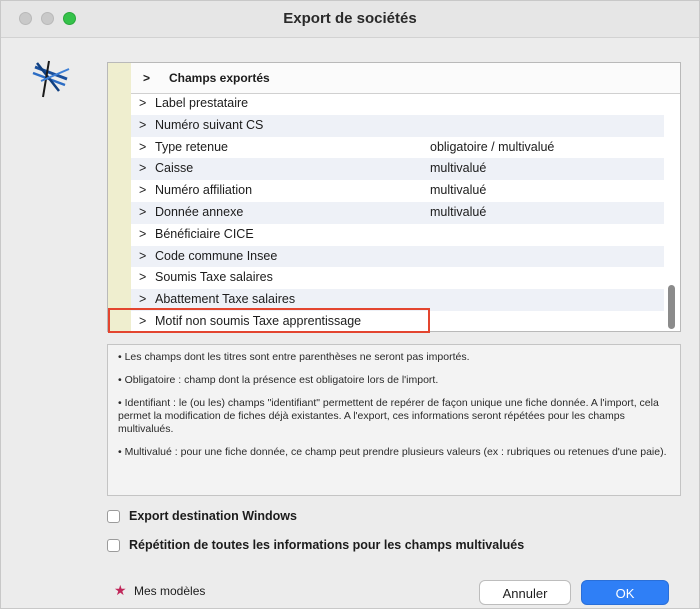 This screenshot has height=609, width=700. What do you see at coordinates (397, 169) in the screenshot?
I see `list-item: > Caisse multivalué` at bounding box center [397, 169].